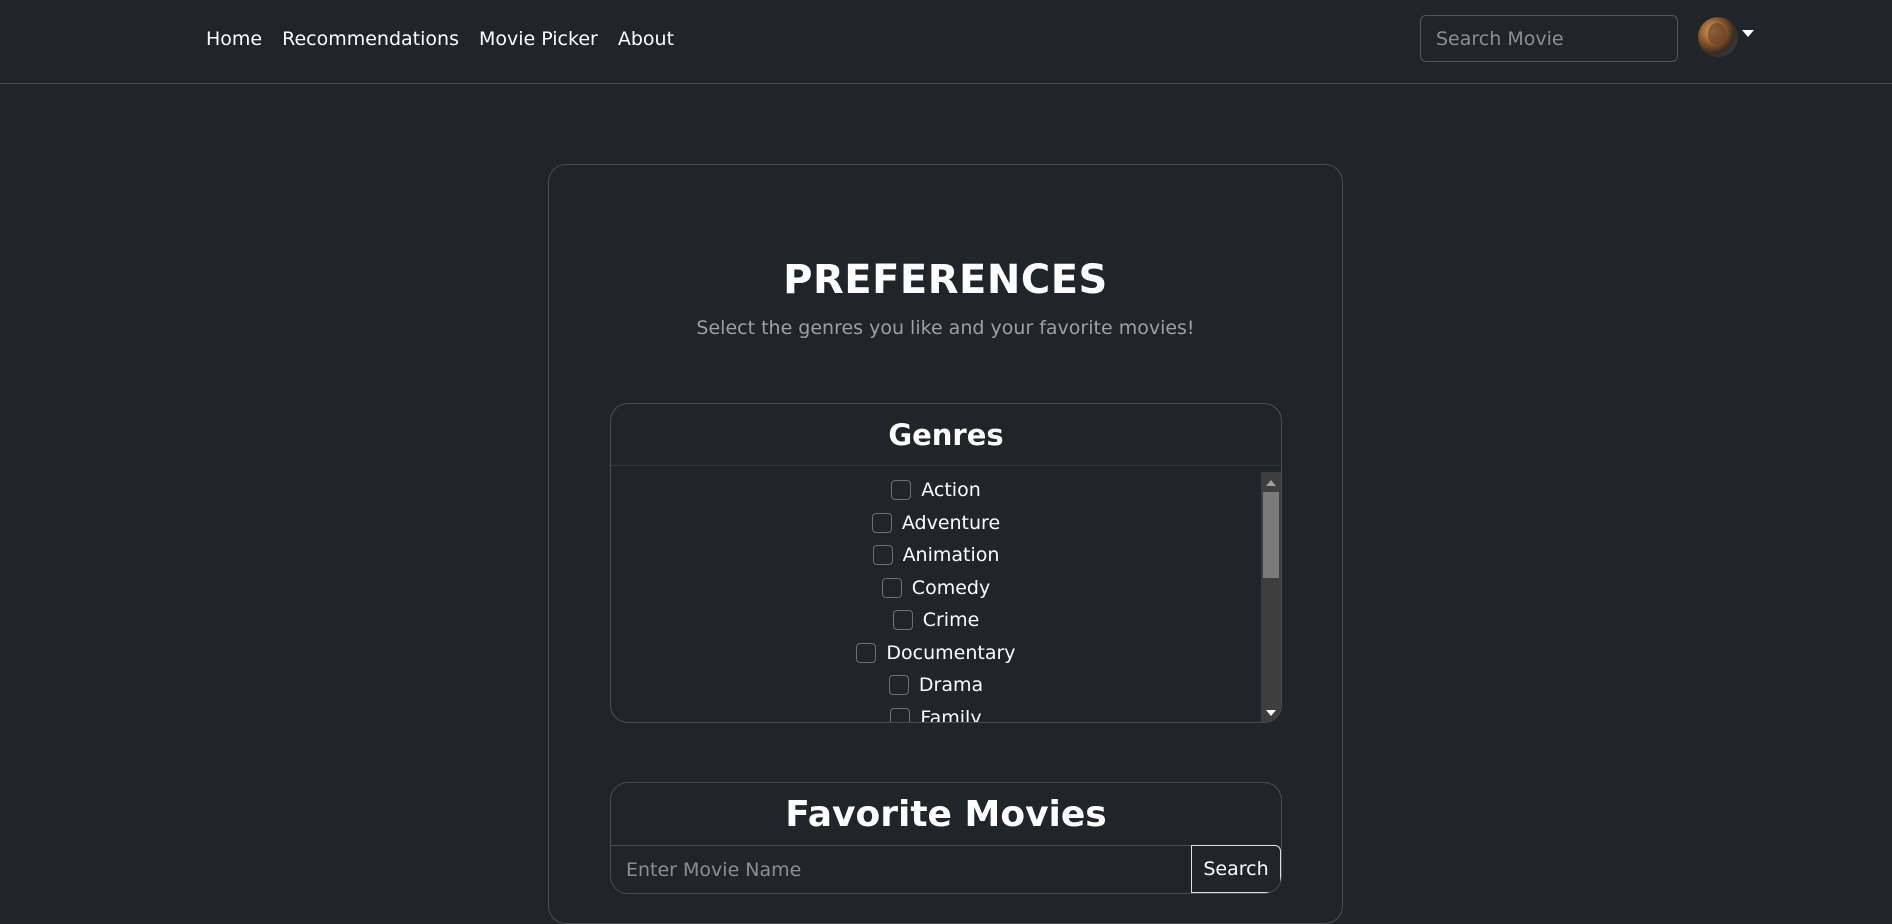  I want to click on favorite-movies-panel: Favorite Movies Search, so click(946, 838).